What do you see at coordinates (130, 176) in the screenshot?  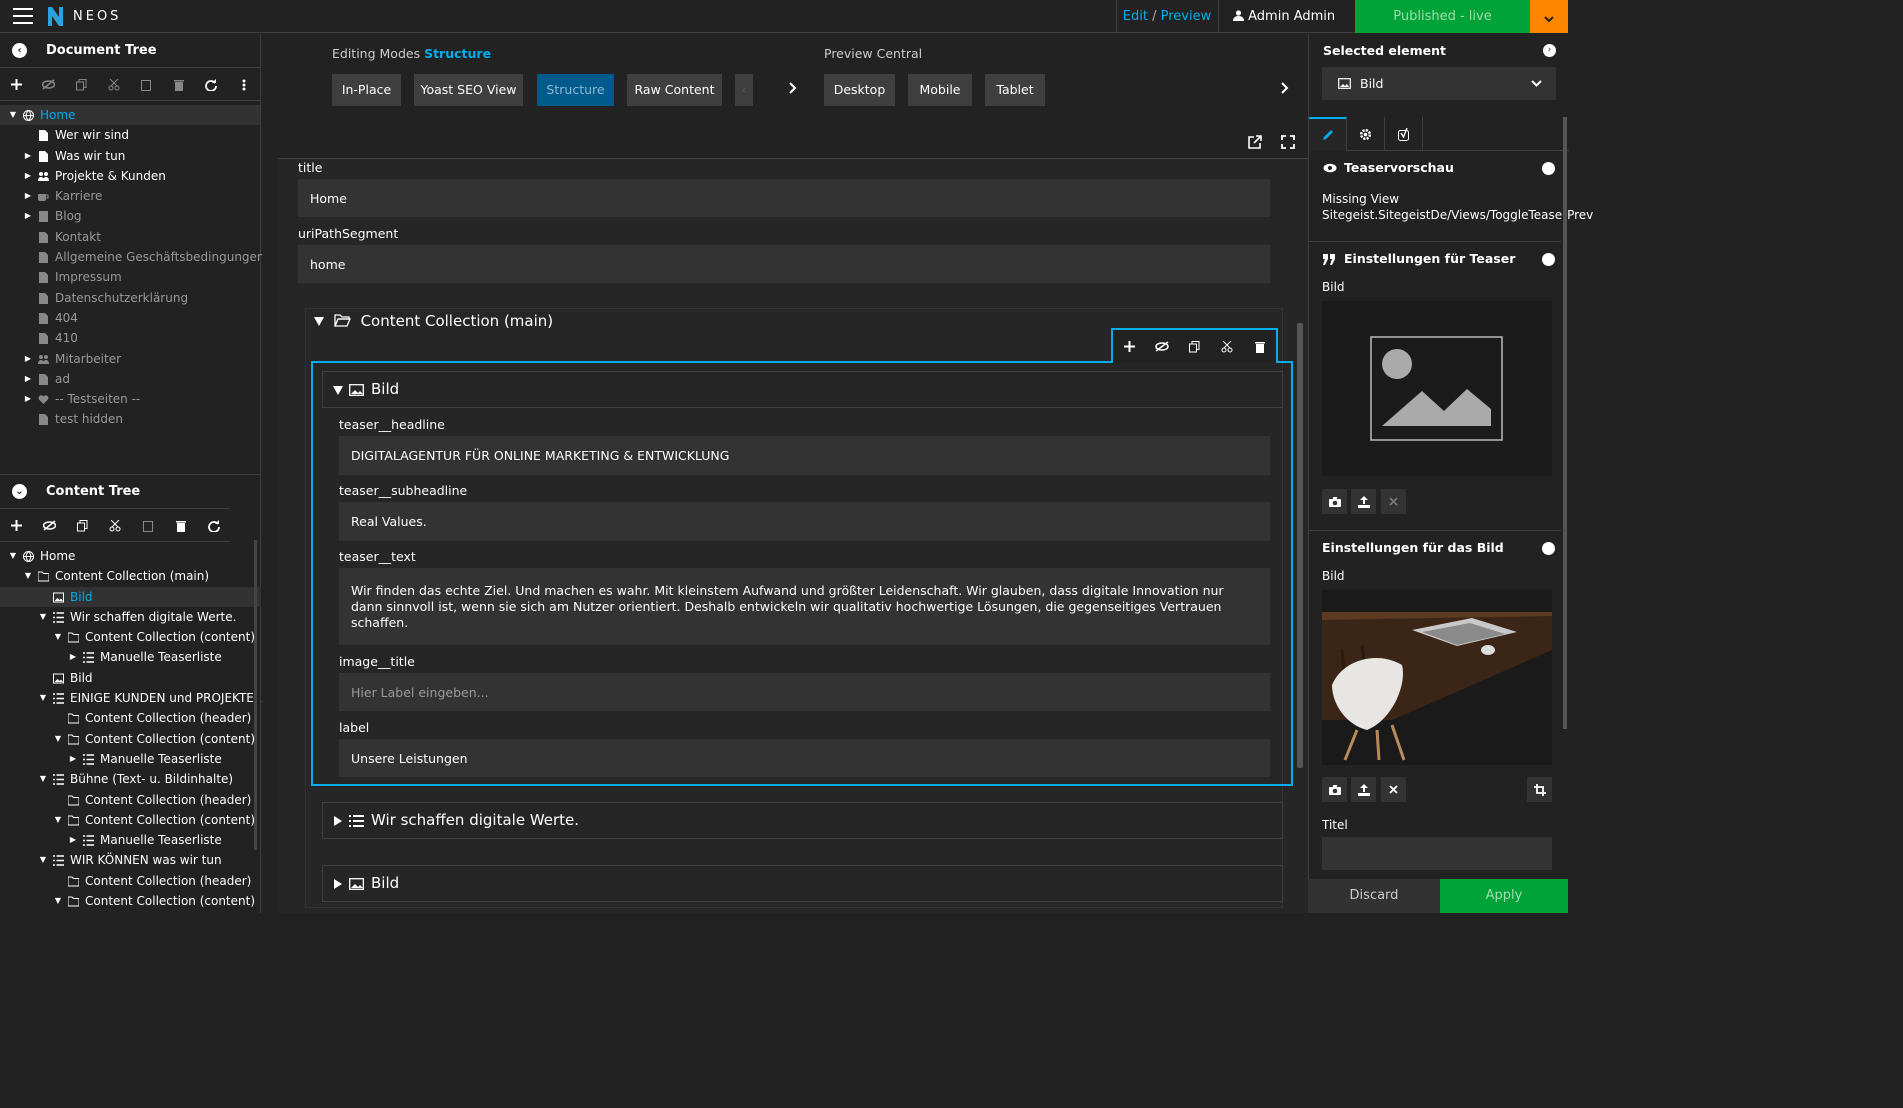 I see `tree-node: ▶ Projekte & Kunden` at bounding box center [130, 176].